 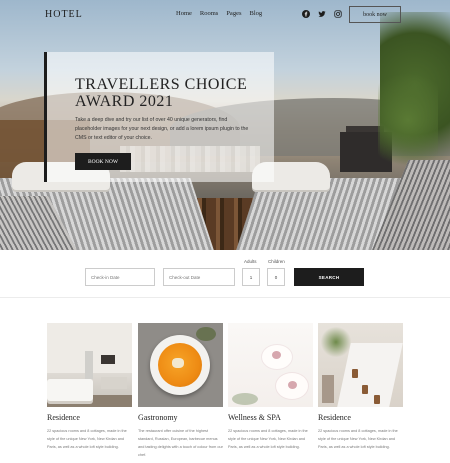 What do you see at coordinates (103, 161) in the screenshot?
I see `book-now-button: BOOK NOW` at bounding box center [103, 161].